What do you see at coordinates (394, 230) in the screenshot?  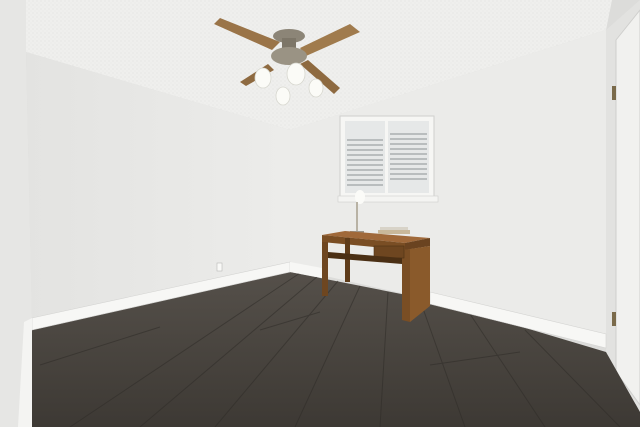 I see `books` at bounding box center [394, 230].